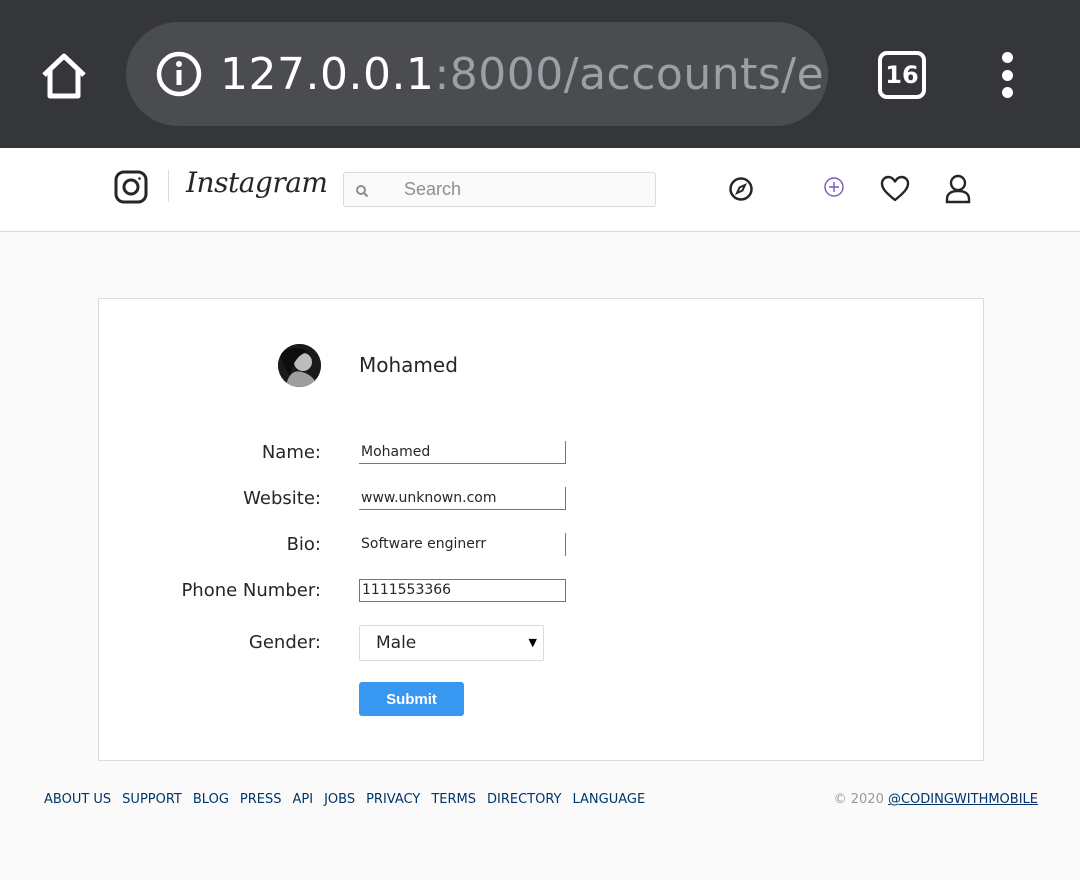 This screenshot has height=880, width=1080. I want to click on footer-link-privacy: PRIVACY, so click(393, 799).